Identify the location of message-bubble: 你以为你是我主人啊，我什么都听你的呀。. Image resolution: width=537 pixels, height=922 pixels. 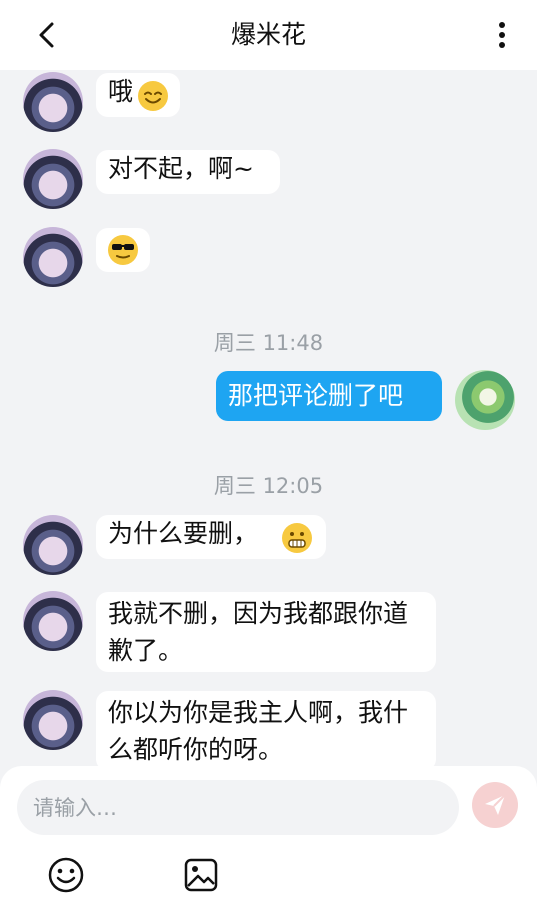
(266, 728).